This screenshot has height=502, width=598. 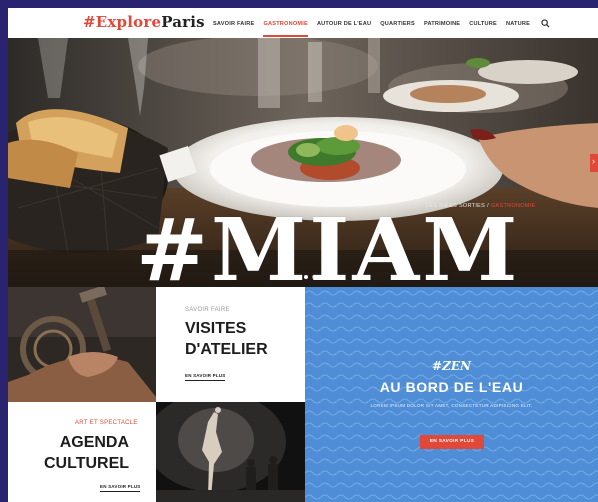 What do you see at coordinates (451, 387) in the screenshot?
I see `zen-title: AU BORD DE L'EAU` at bounding box center [451, 387].